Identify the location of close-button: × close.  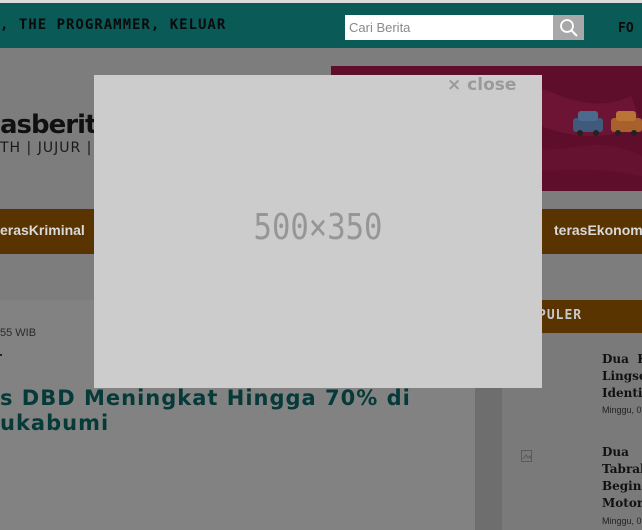
(481, 85).